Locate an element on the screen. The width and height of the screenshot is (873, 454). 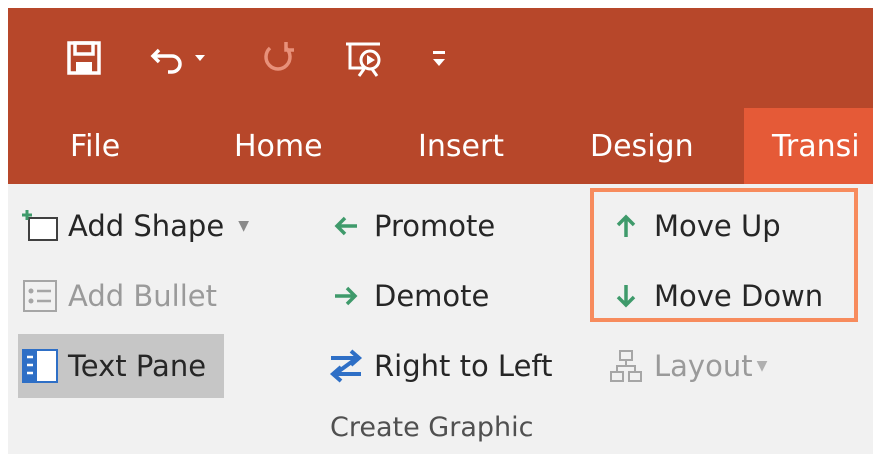
add-bullet-button: Add Bullet is located at coordinates (117, 296).